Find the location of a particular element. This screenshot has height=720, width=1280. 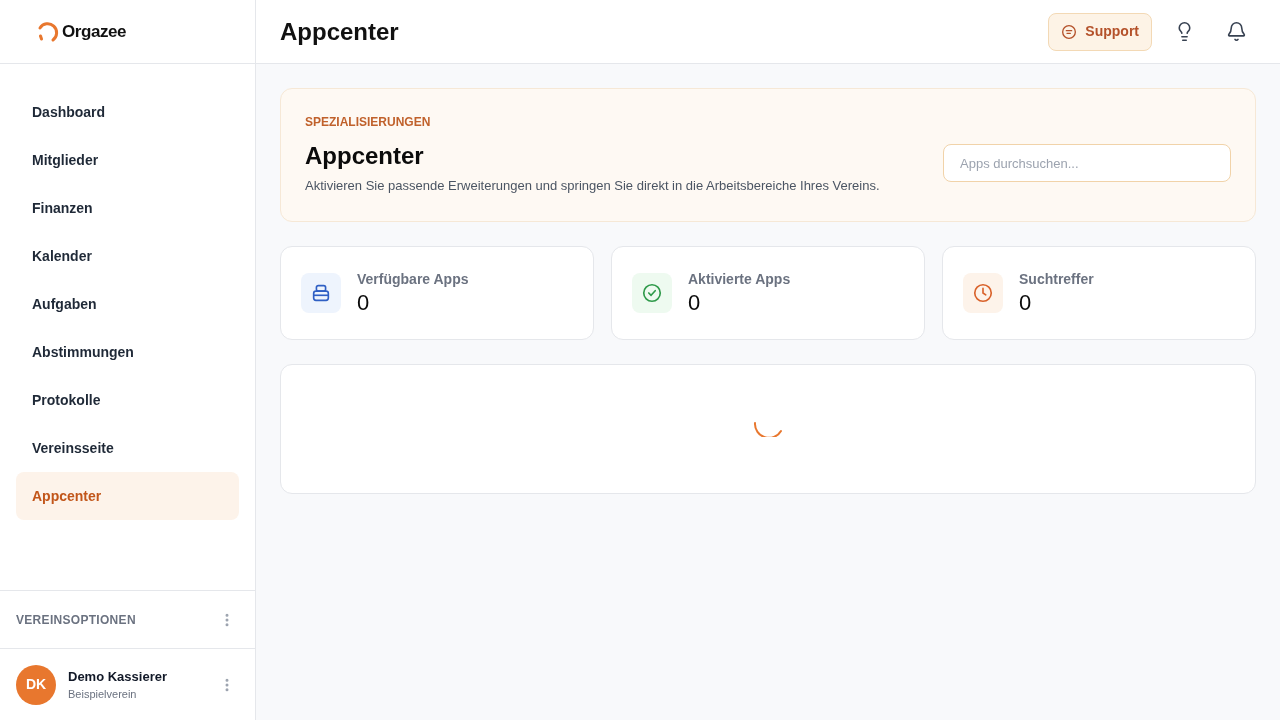

avatar: DK is located at coordinates (36, 684).